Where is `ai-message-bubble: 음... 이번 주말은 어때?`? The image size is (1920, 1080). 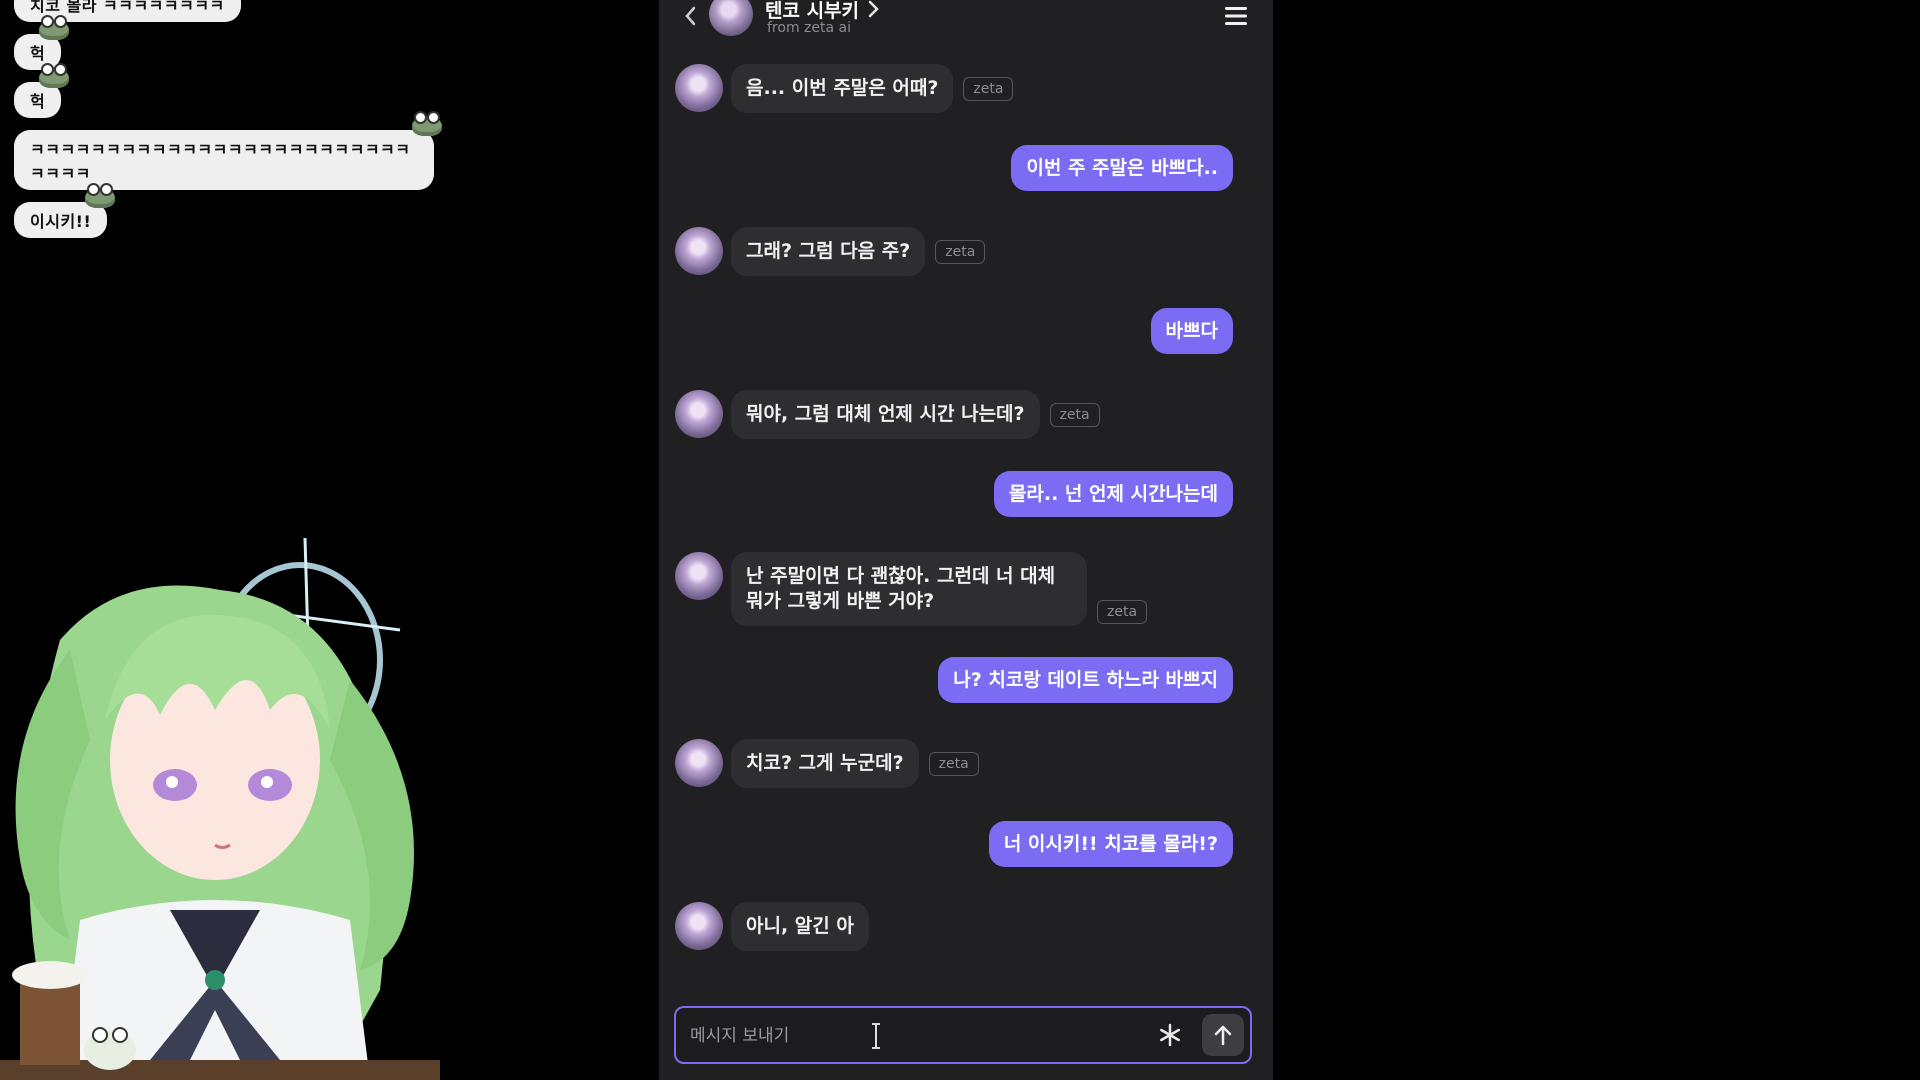
ai-message-bubble: 음... 이번 주말은 어때? is located at coordinates (842, 88).